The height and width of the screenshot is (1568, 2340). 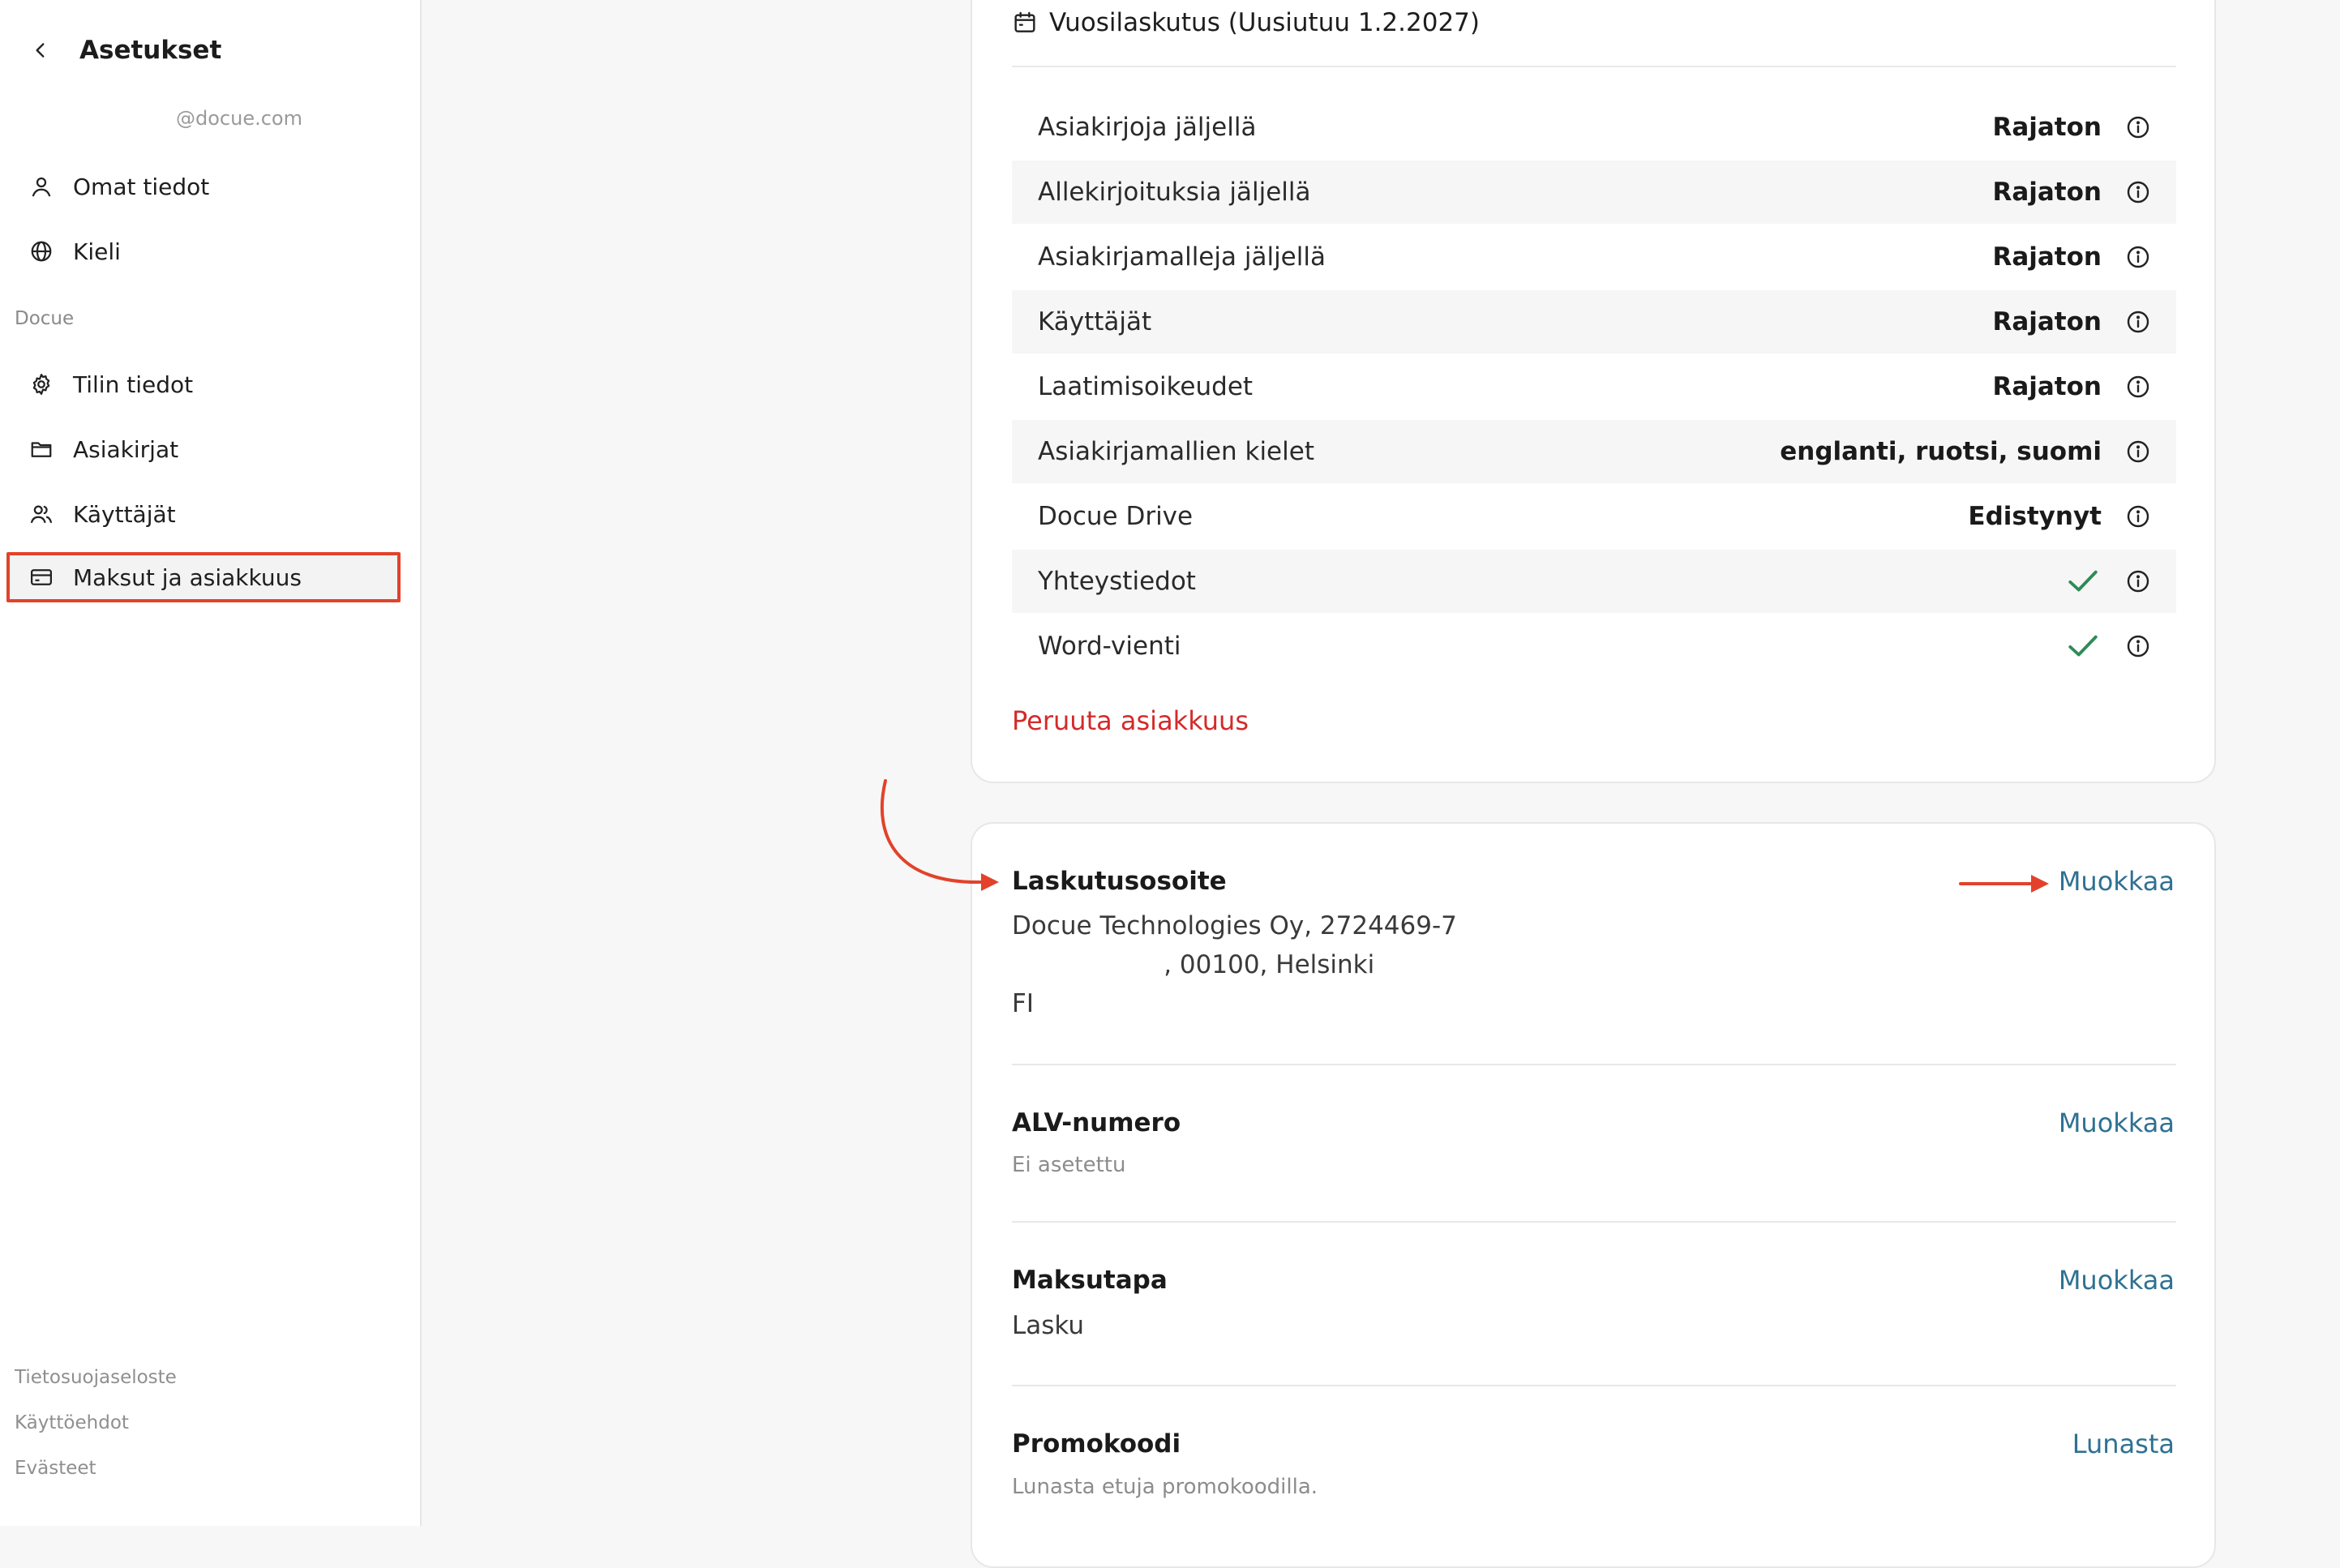 What do you see at coordinates (1941, 451) in the screenshot?
I see `feature-value: englanti, ruotsi, suomi` at bounding box center [1941, 451].